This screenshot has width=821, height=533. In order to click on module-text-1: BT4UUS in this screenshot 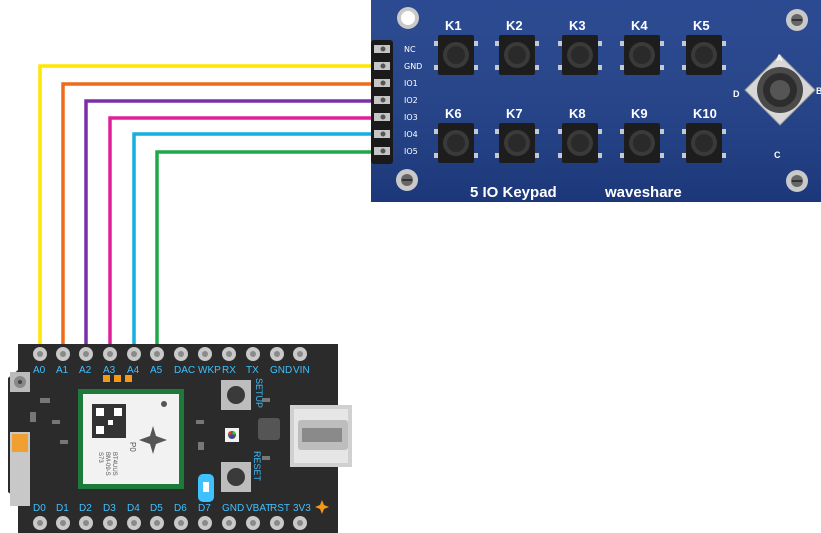, I will do `click(114, 464)`.